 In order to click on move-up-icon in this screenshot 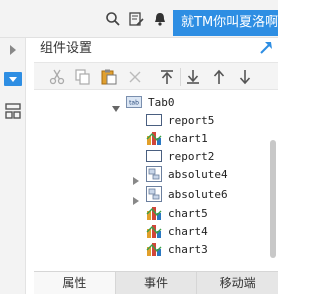, I will do `click(219, 77)`.